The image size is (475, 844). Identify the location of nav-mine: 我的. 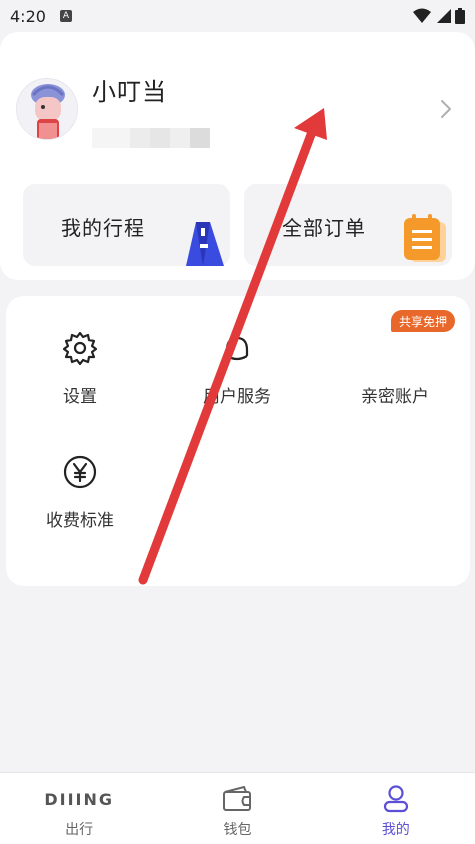
(396, 808).